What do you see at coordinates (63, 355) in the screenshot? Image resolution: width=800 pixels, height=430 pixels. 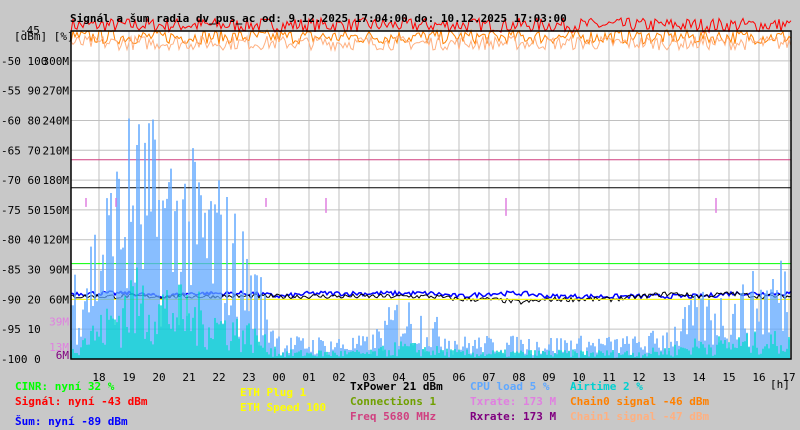 I see `rate-marker-label: 6M` at bounding box center [63, 355].